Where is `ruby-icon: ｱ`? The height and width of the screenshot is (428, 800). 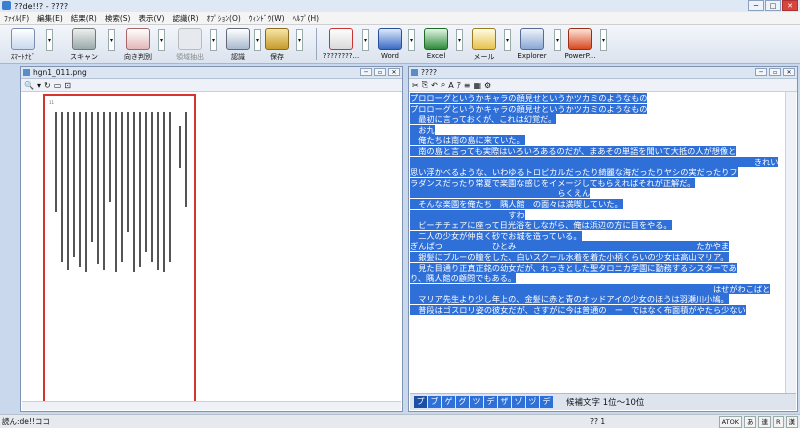
ruby-icon: ｱ is located at coordinates (459, 85).